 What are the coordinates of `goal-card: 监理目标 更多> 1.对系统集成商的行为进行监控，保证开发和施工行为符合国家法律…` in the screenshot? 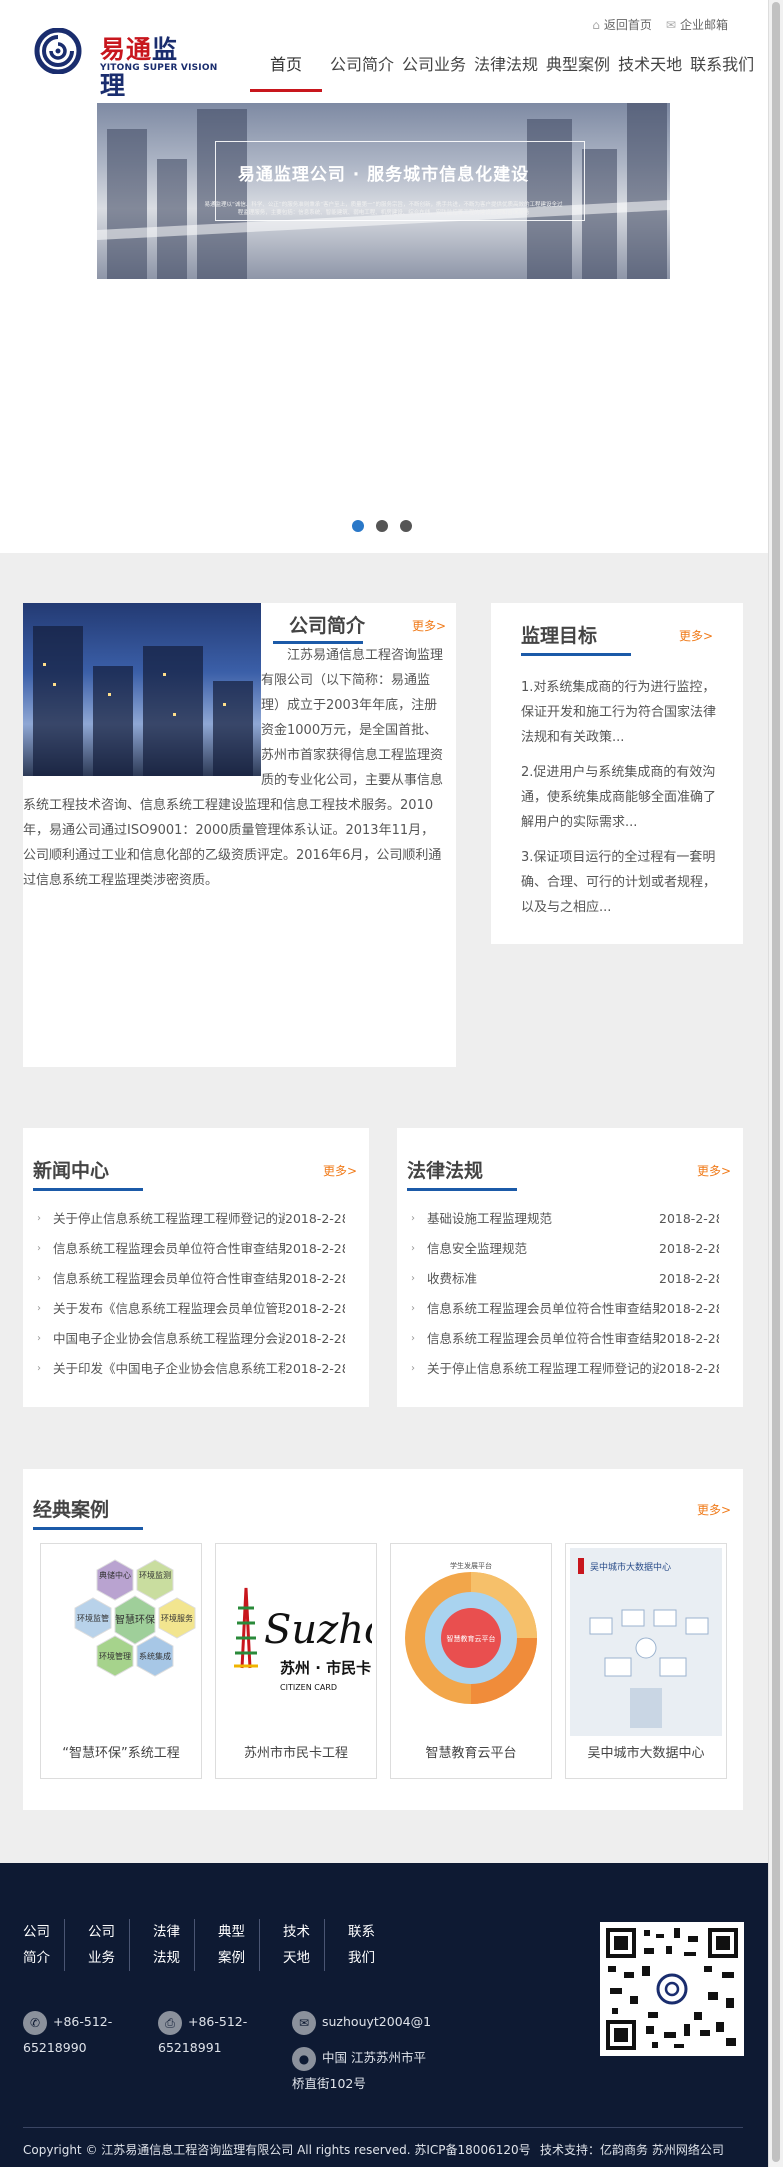 It's located at (617, 773).